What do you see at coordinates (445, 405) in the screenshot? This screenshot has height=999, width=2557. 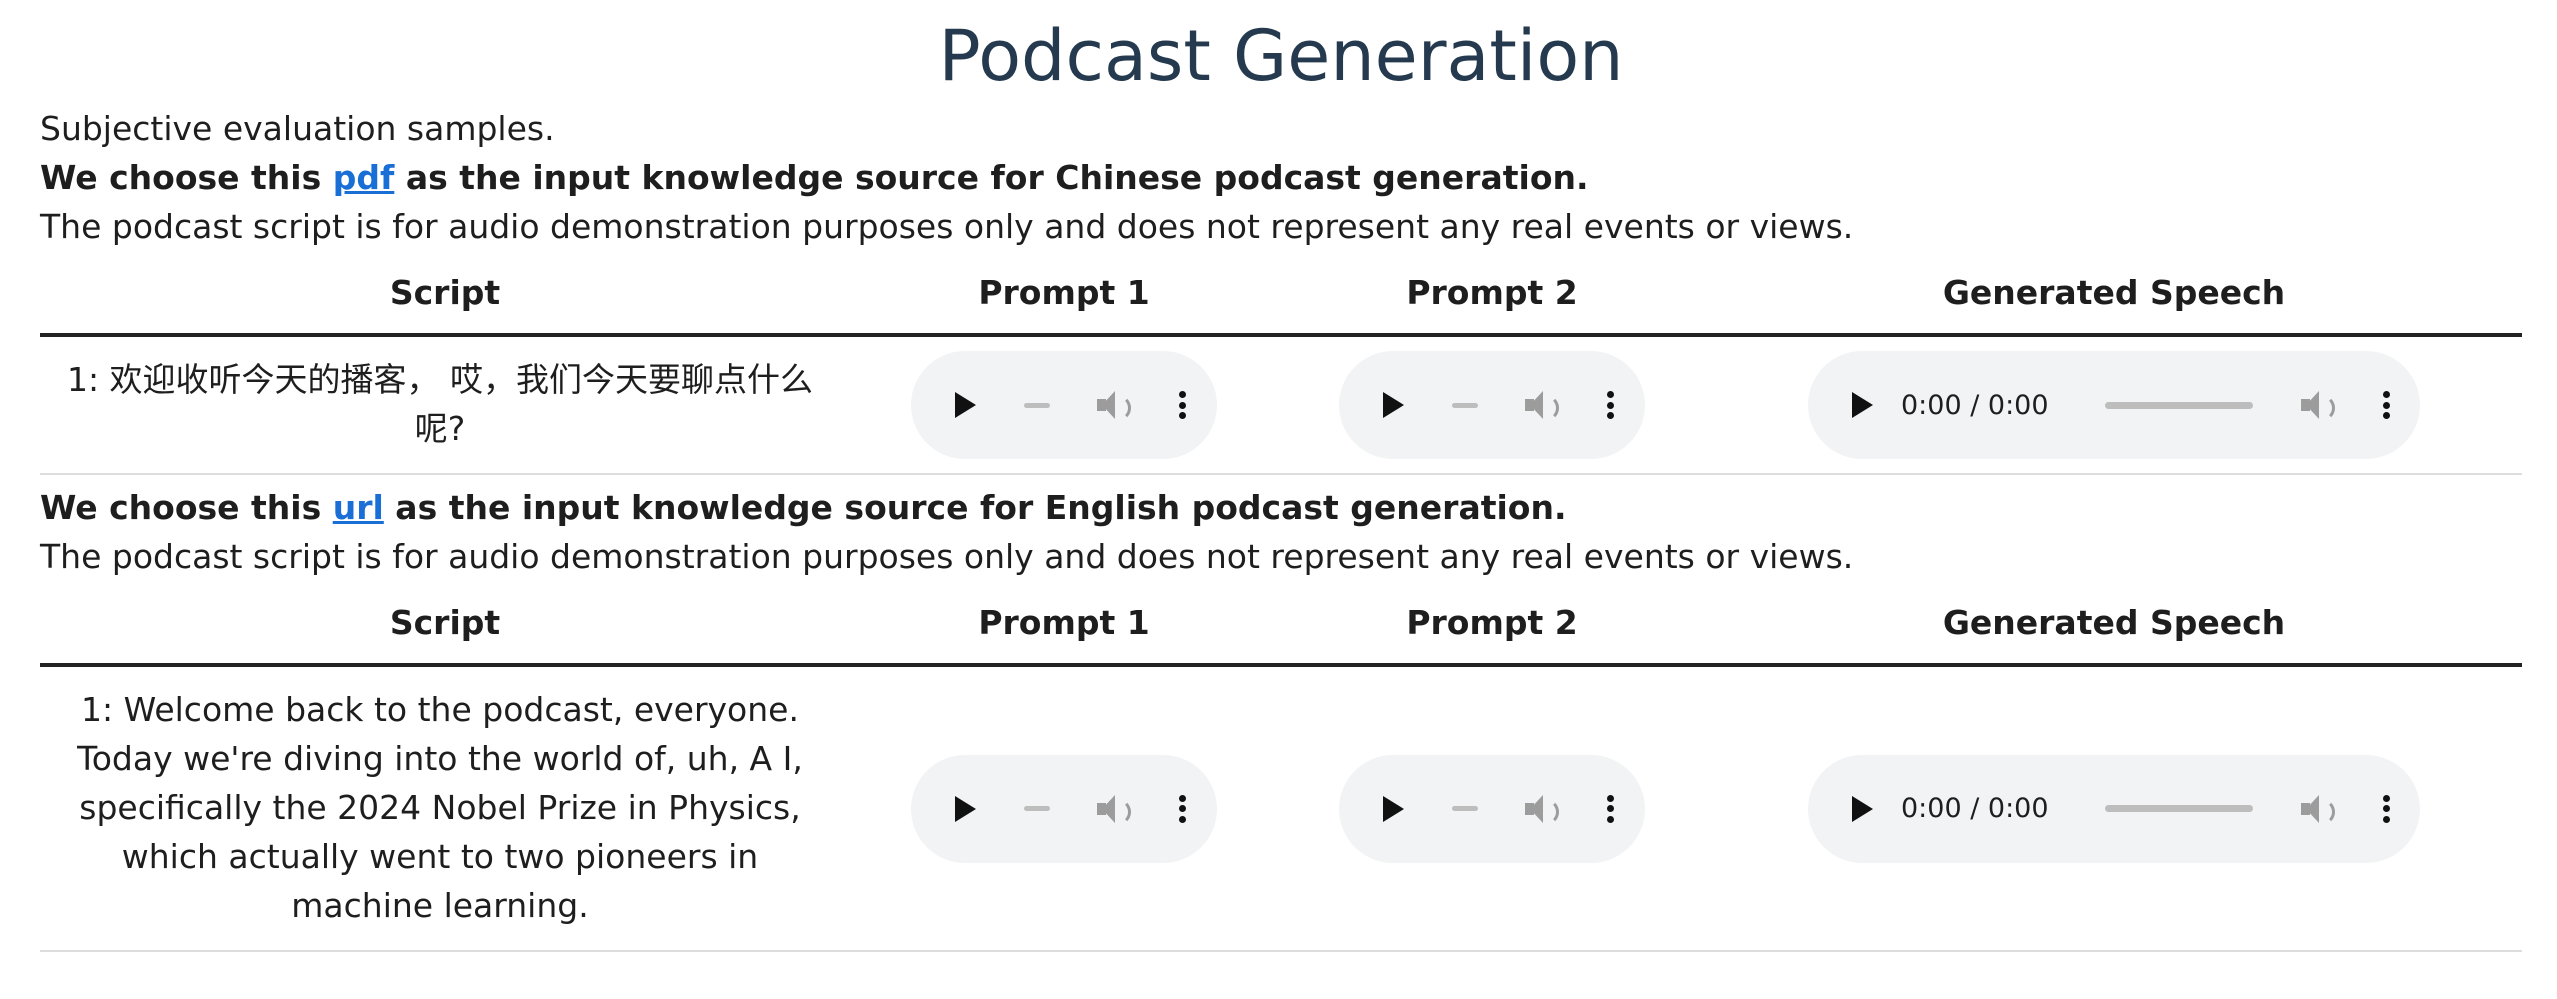 I see `script-cell: 1: 欢迎收听今天的播客， 哎，我们今天要聊点什么呢?` at bounding box center [445, 405].